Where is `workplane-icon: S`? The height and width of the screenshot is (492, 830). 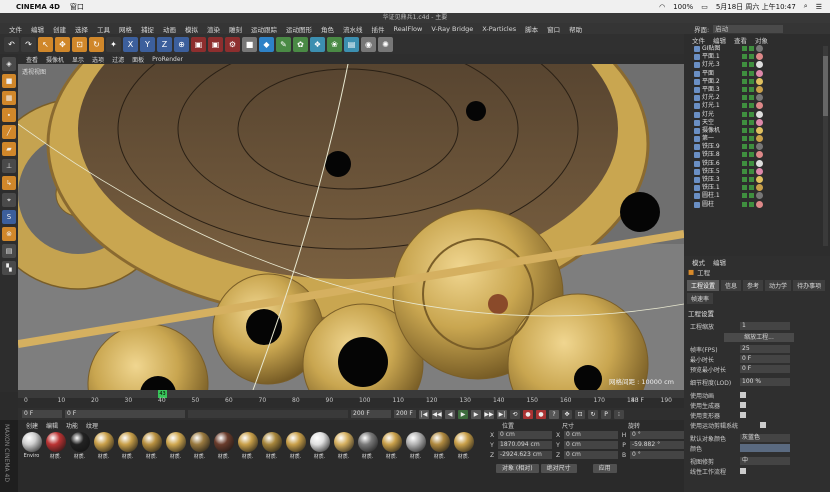
workplane-icon: S is located at coordinates (9, 217).